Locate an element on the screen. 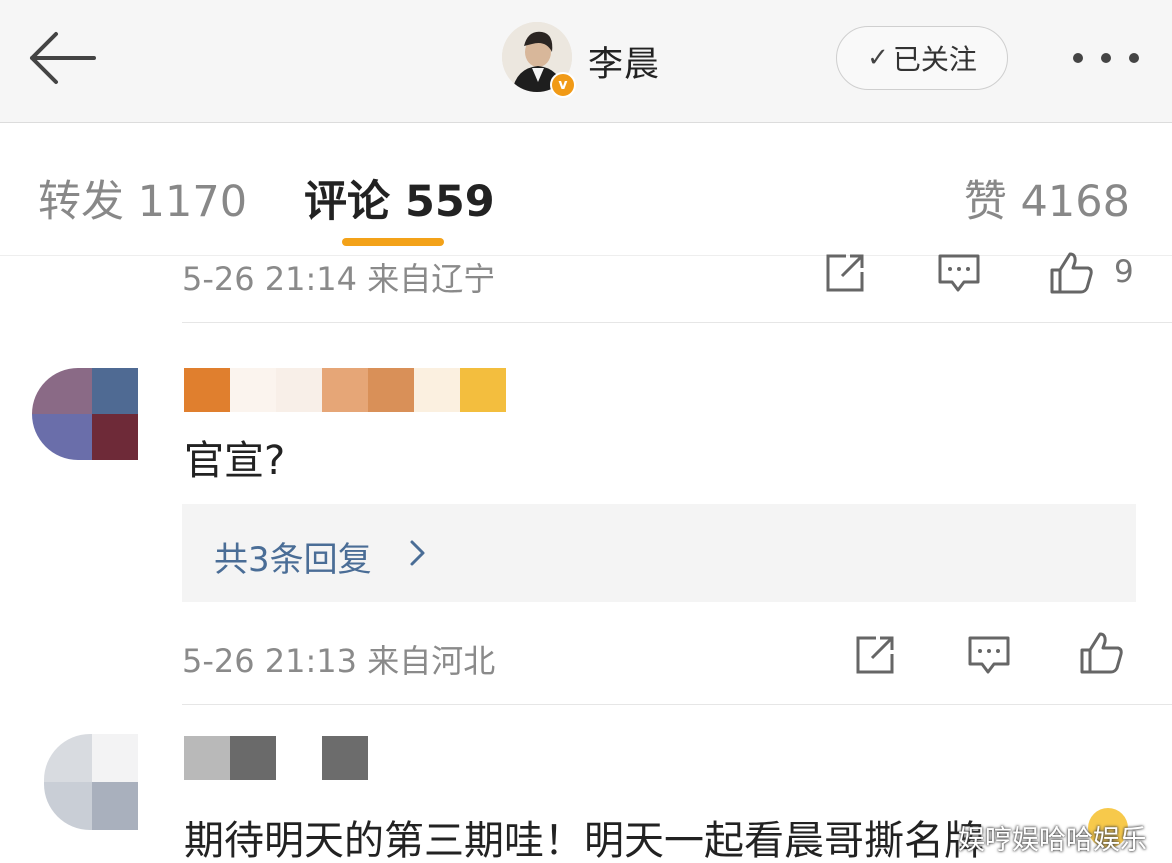 The image size is (1172, 863). verified-badge: v is located at coordinates (563, 85).